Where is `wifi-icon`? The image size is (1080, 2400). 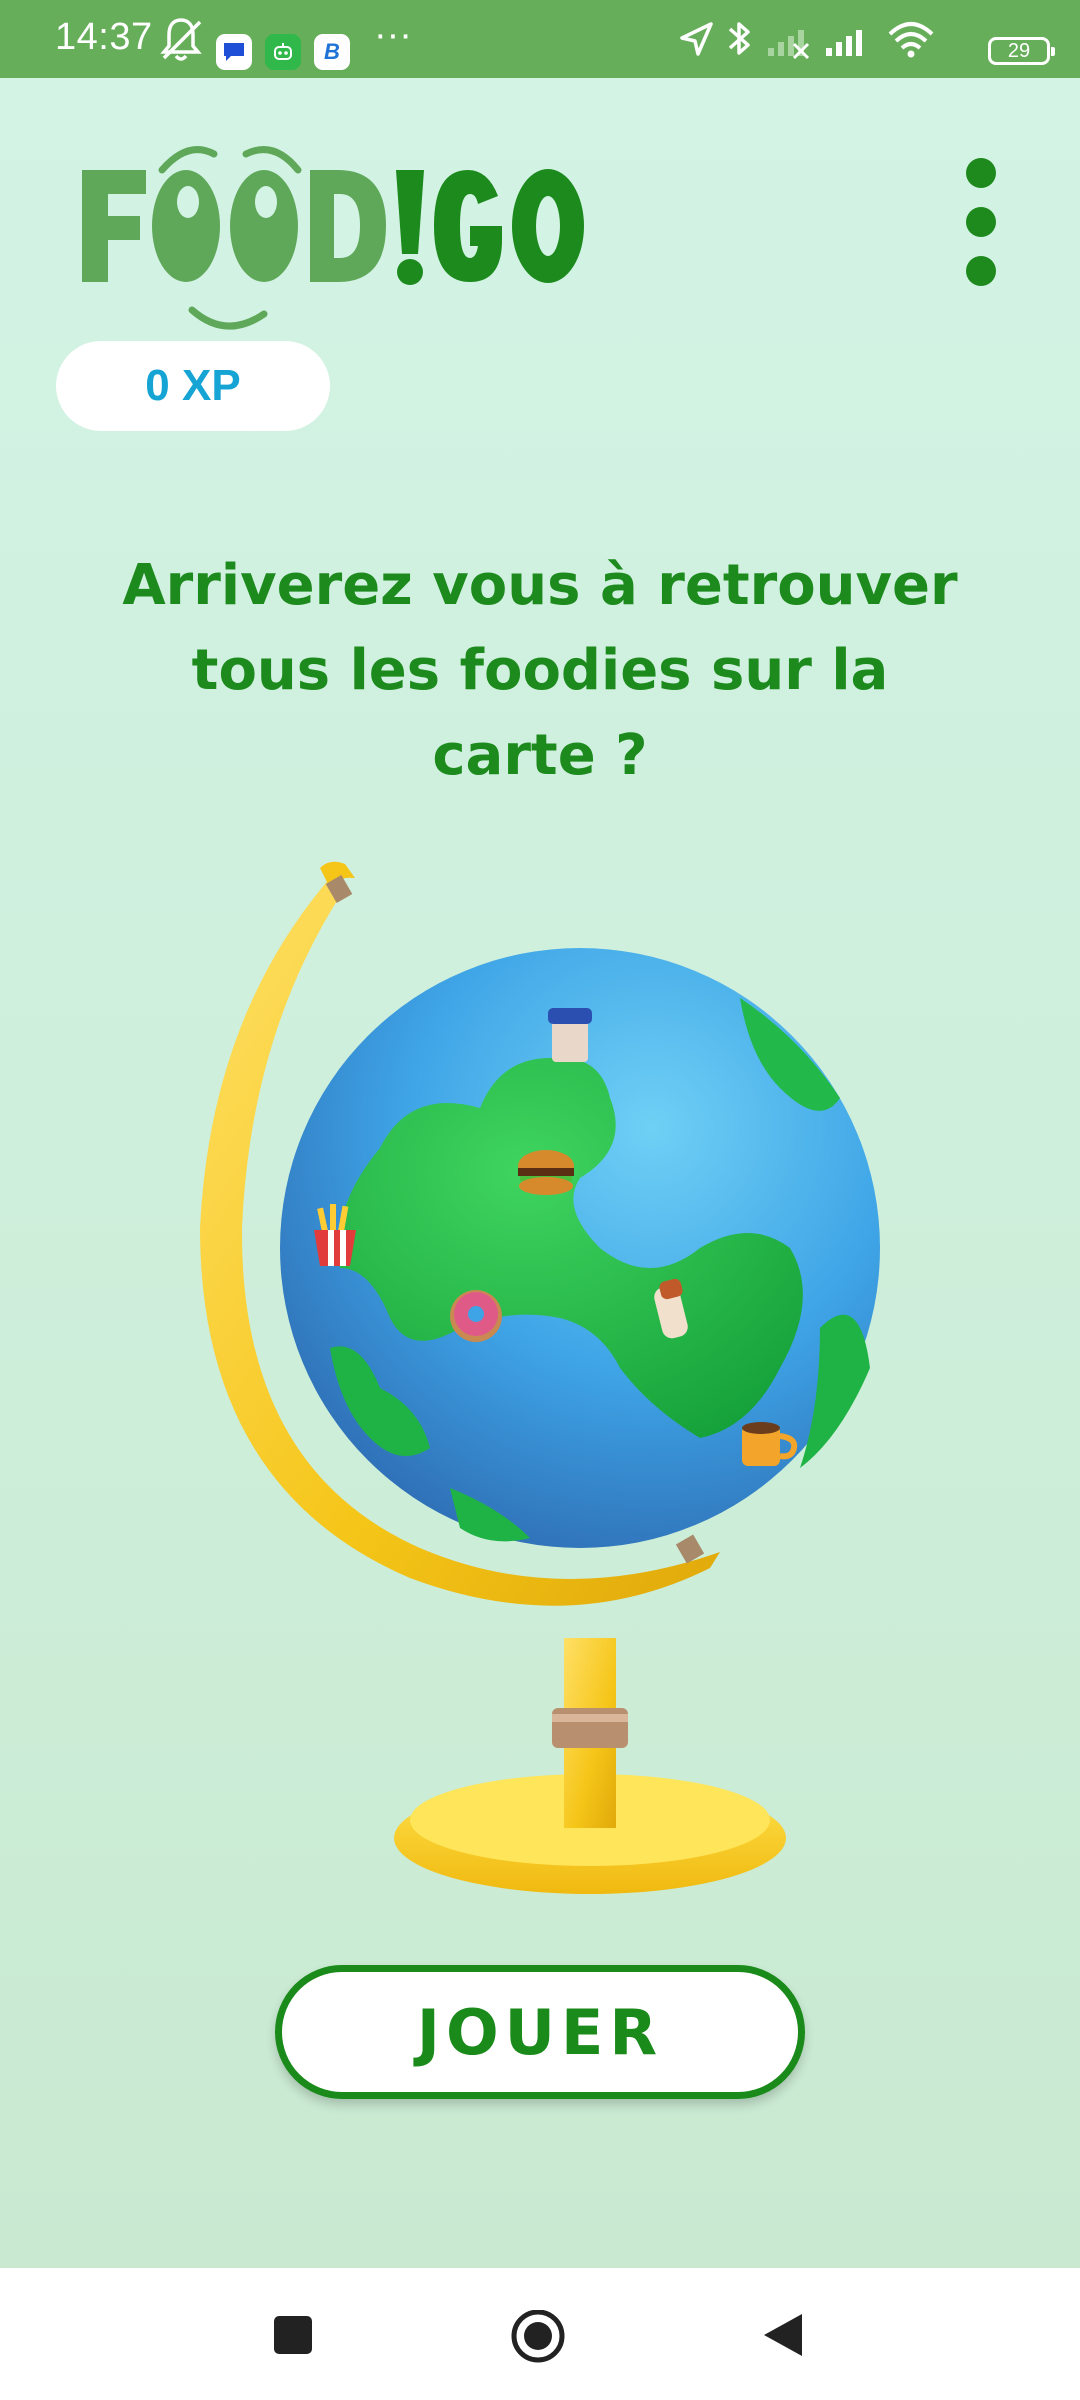 wifi-icon is located at coordinates (911, 40).